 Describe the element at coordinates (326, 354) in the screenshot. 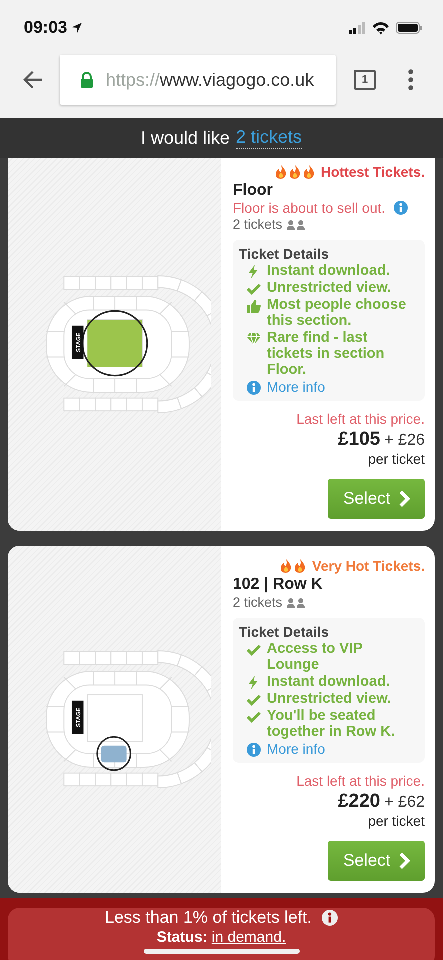

I see `feature-text: Rare find - last tickets in section Floor.` at that location.